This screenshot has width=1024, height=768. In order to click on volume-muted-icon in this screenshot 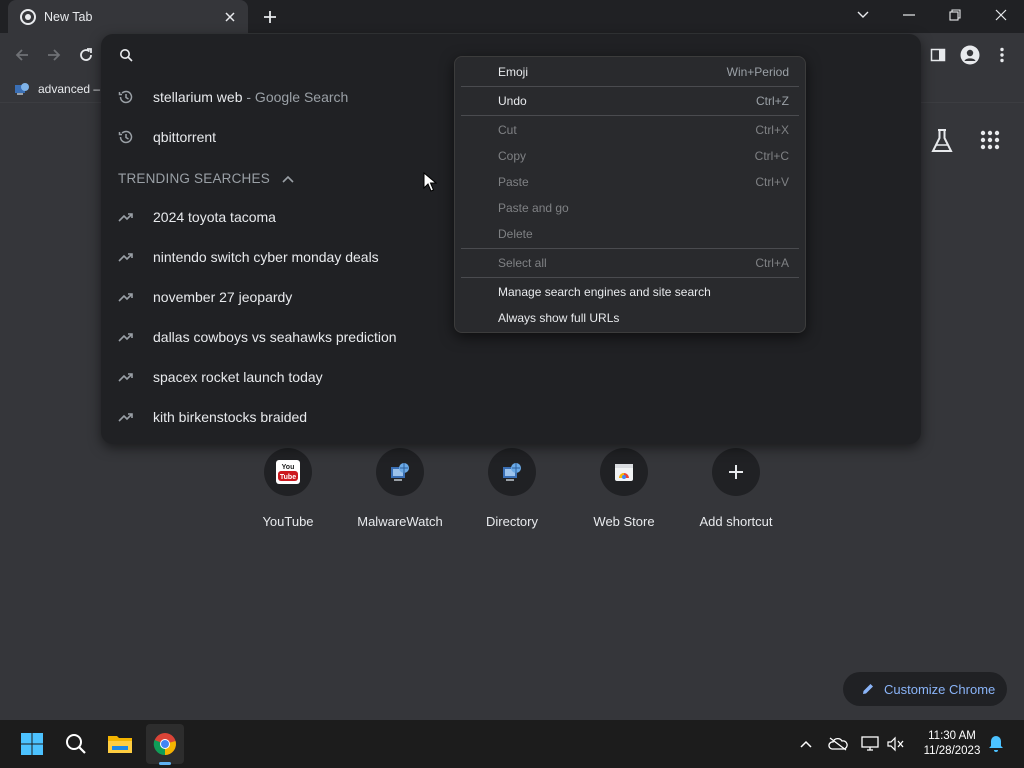, I will do `click(896, 744)`.